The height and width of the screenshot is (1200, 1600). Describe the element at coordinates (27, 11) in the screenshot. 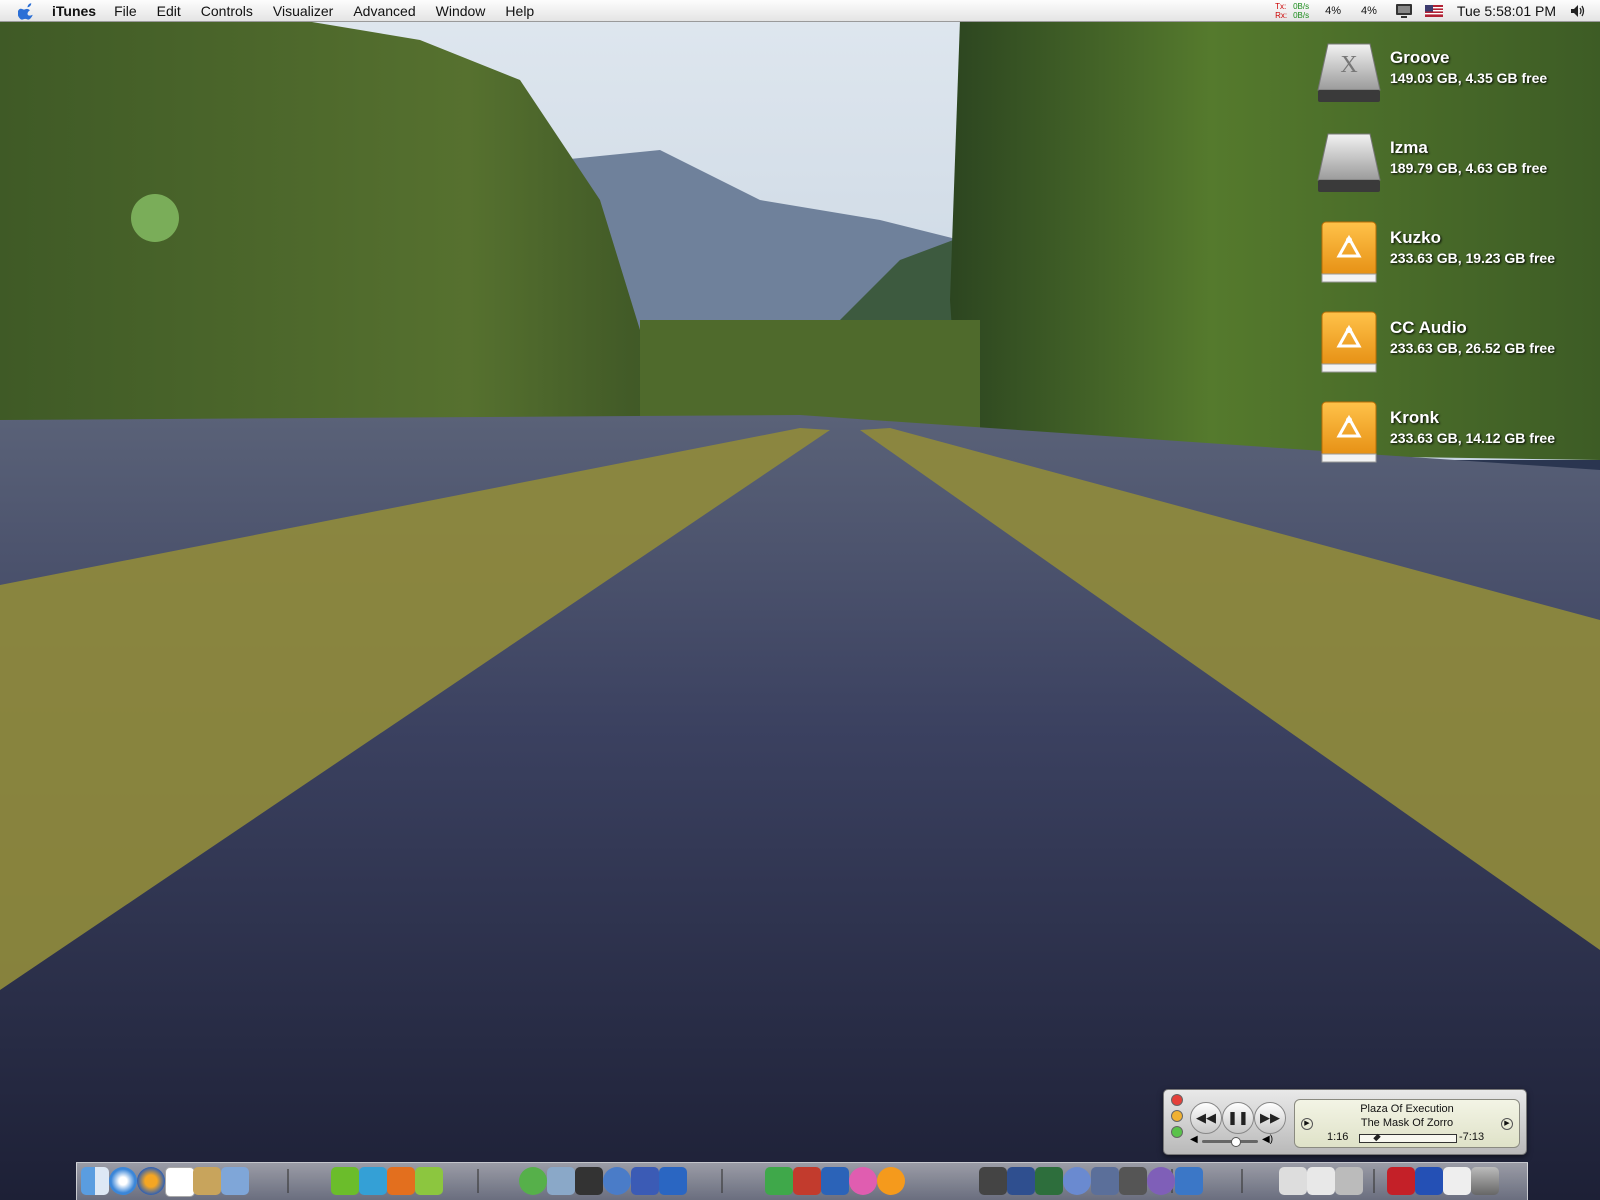

I see `apple-icon` at that location.